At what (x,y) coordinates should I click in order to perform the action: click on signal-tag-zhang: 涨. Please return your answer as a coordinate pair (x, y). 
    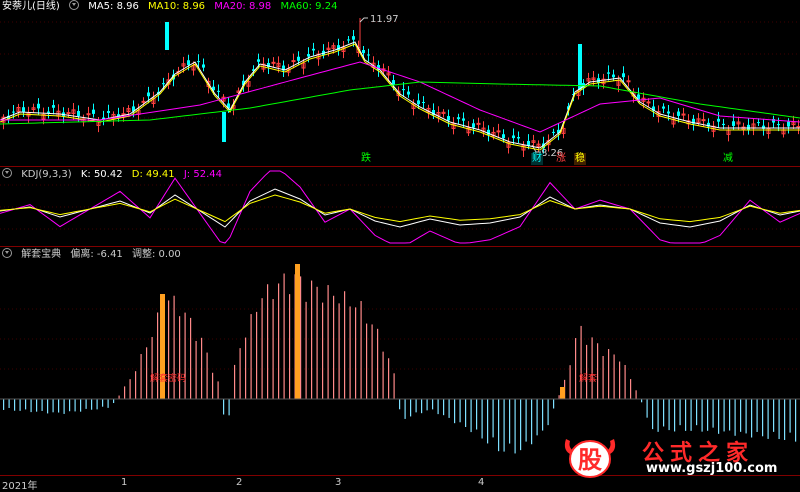
    Looking at the image, I should click on (561, 158).